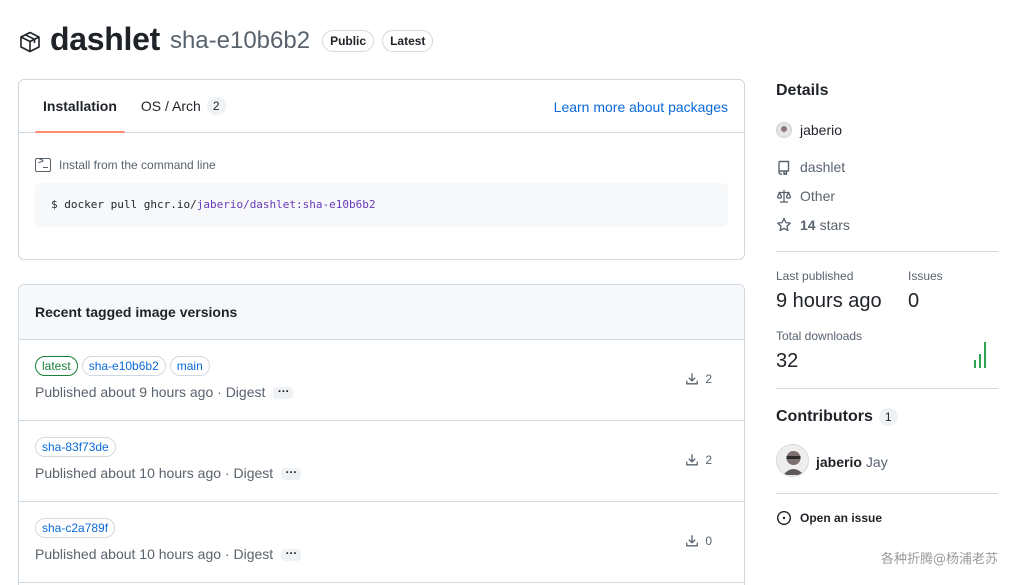  What do you see at coordinates (841, 518) in the screenshot?
I see `open-issue-label: Open an issue` at bounding box center [841, 518].